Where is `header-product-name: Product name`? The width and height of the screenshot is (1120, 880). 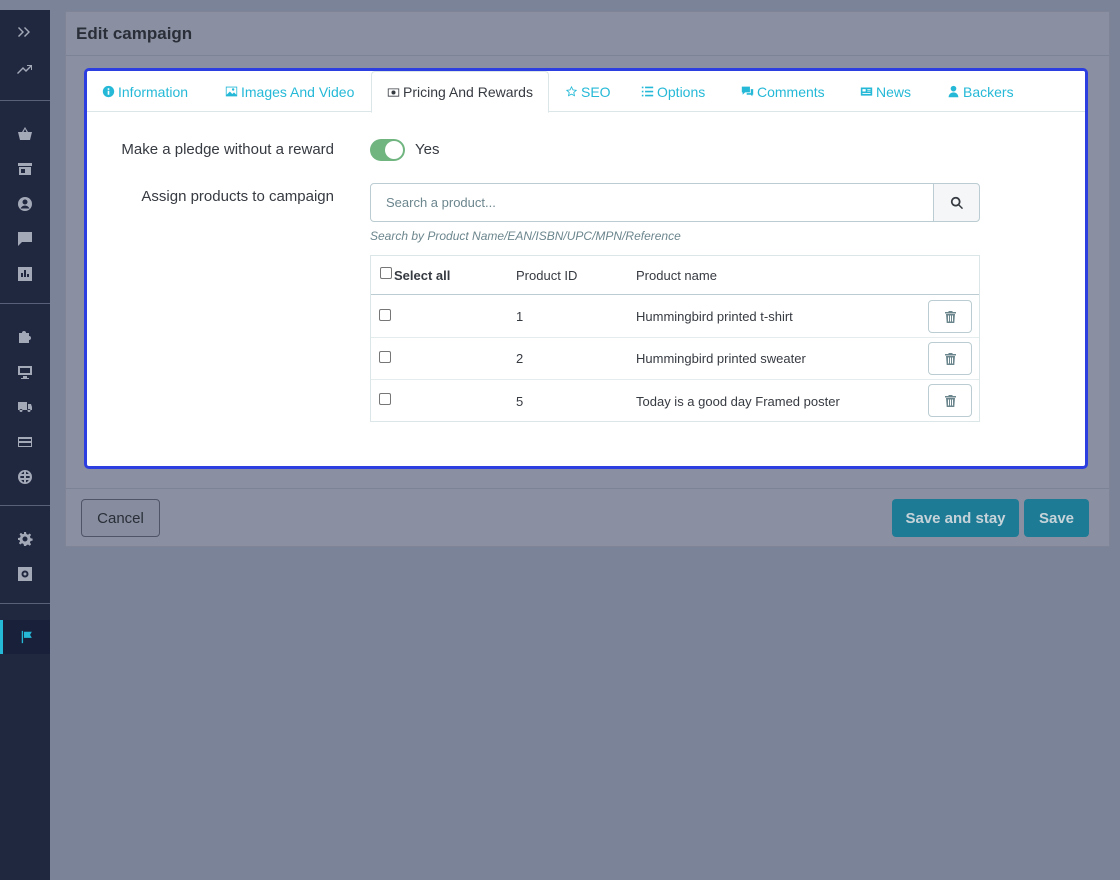 header-product-name: Product name is located at coordinates (676, 275).